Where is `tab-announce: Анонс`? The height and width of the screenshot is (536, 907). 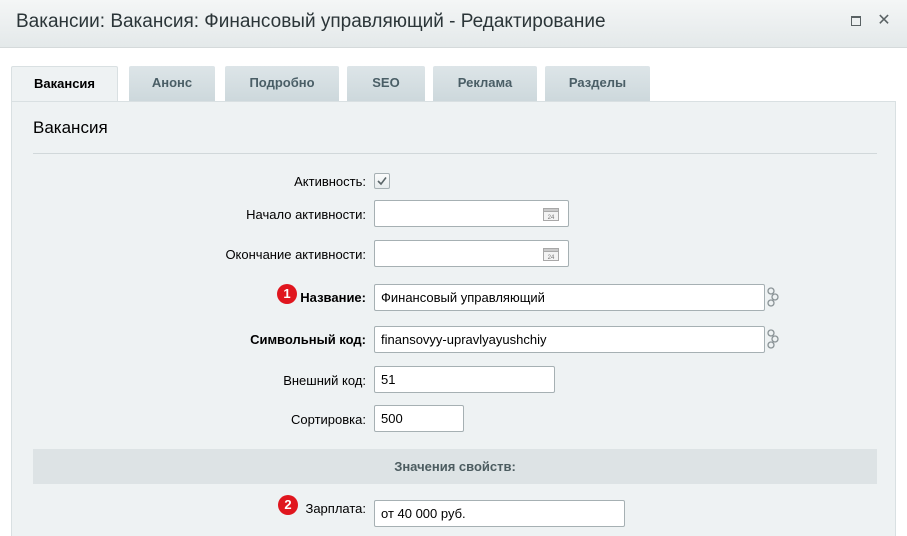
tab-announce: Анонс is located at coordinates (172, 83).